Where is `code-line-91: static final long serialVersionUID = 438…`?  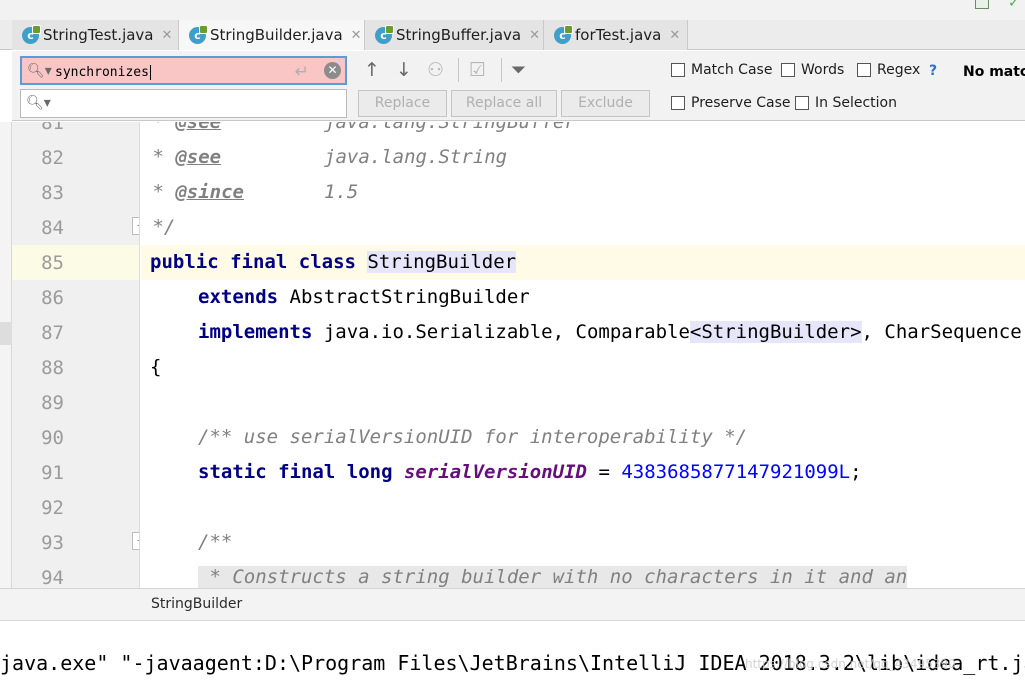 code-line-91: static final long serialVersionUID = 438… is located at coordinates (530, 472).